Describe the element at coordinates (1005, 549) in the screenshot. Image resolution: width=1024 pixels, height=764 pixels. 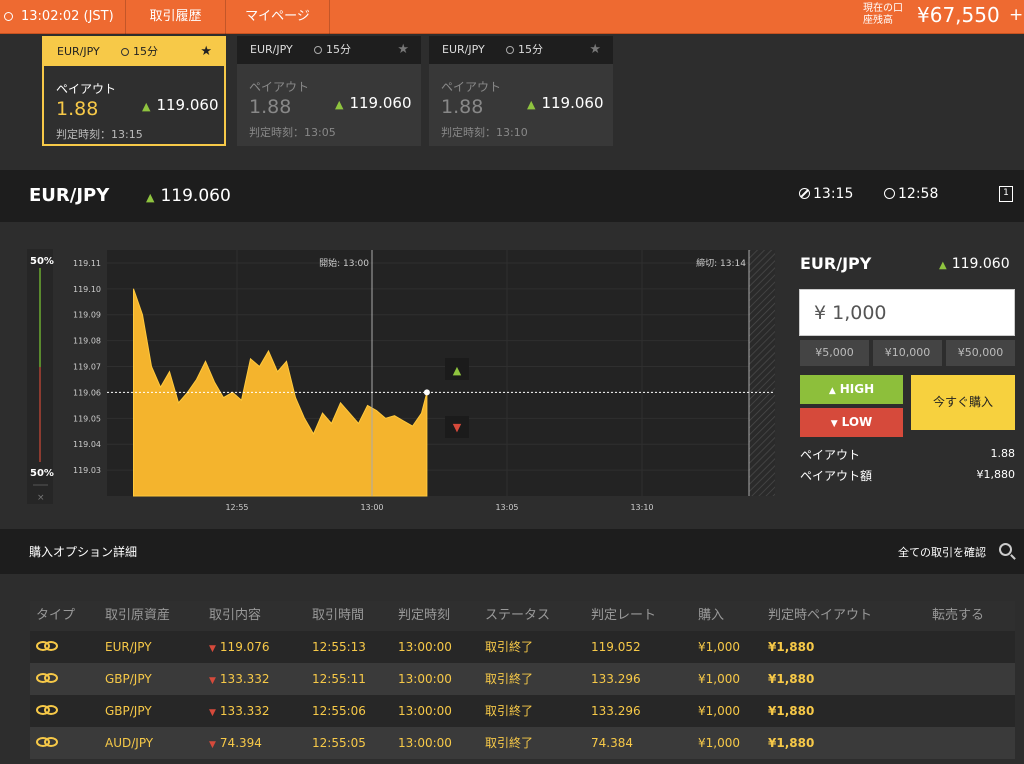
I see `search-icon` at that location.